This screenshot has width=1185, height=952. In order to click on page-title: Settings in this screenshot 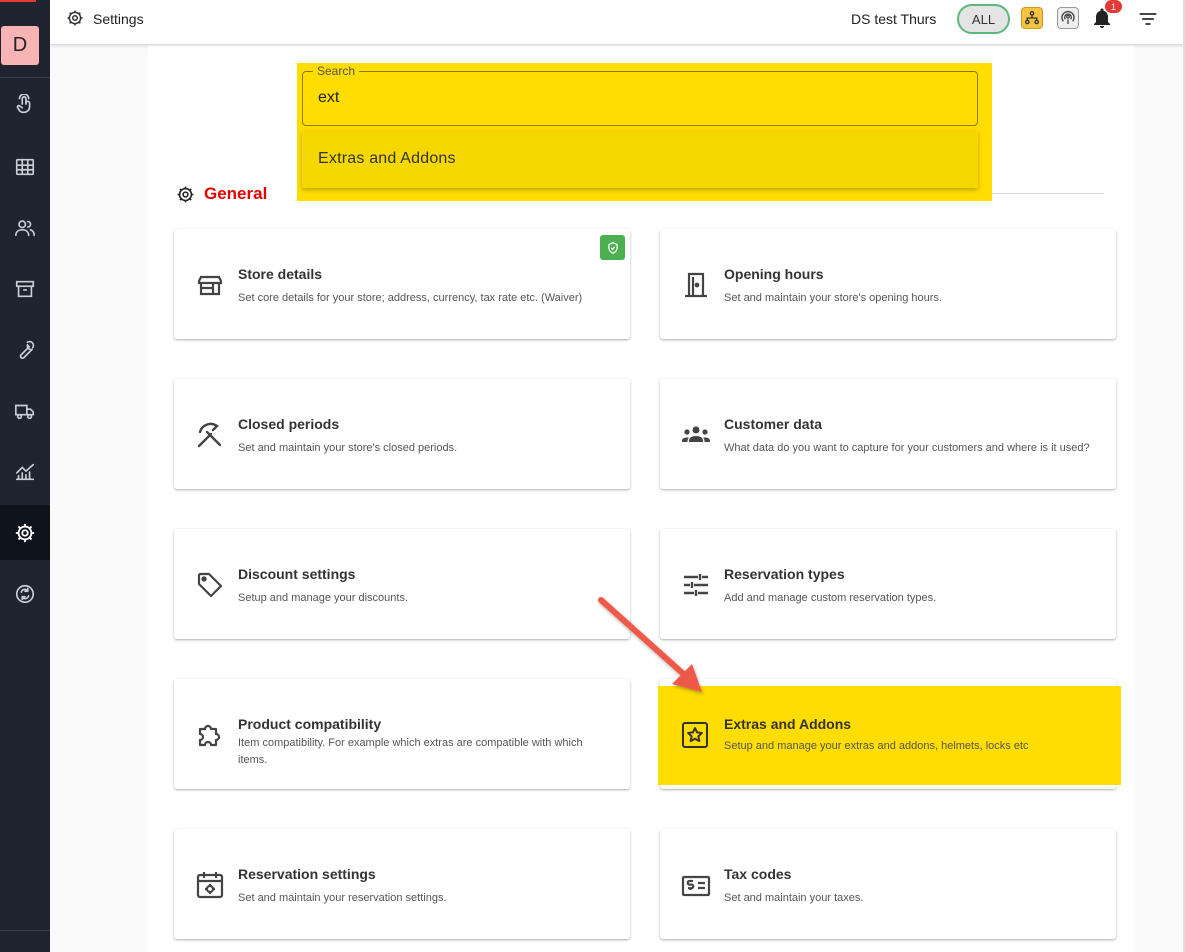, I will do `click(118, 19)`.